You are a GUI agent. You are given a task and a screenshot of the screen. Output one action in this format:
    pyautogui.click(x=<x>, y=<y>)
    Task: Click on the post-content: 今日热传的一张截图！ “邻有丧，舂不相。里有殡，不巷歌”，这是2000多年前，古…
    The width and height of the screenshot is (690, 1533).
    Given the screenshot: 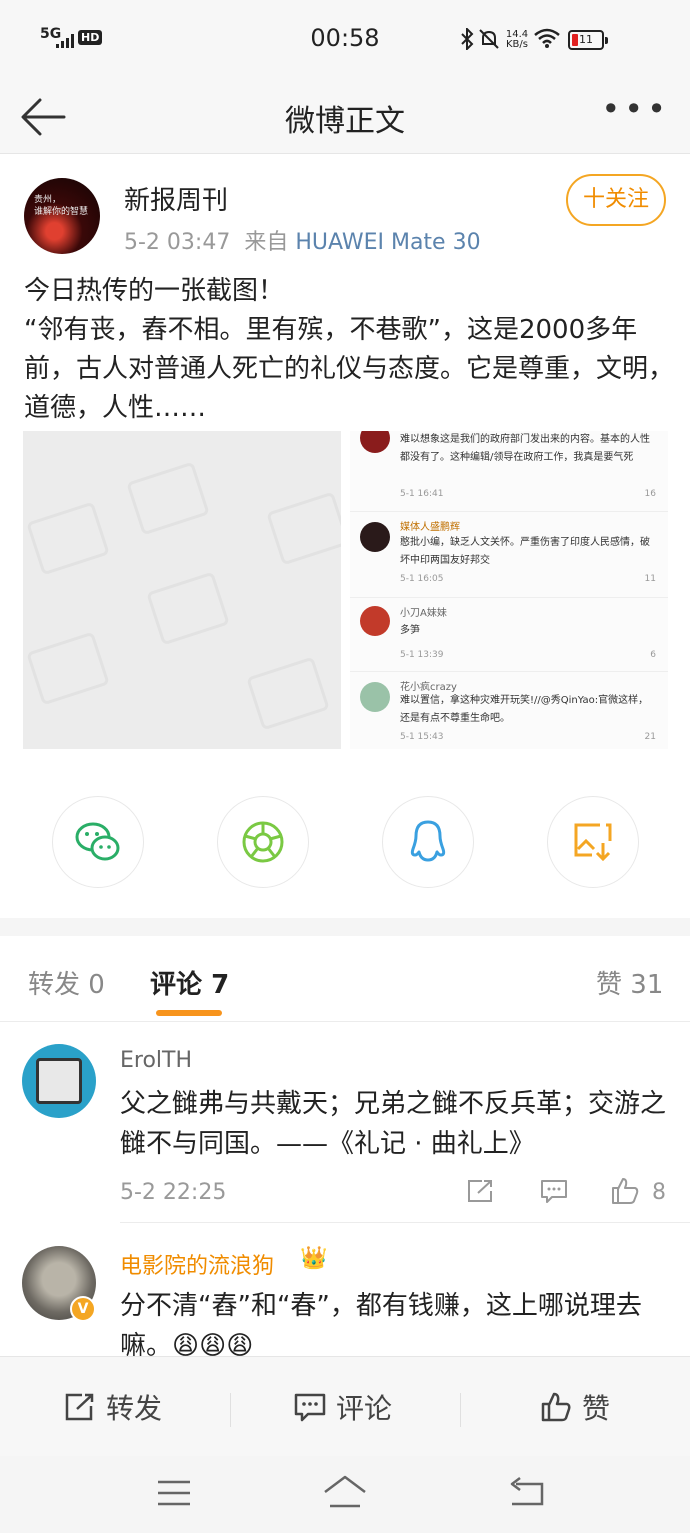 What is the action you would take?
    pyautogui.click(x=349, y=350)
    